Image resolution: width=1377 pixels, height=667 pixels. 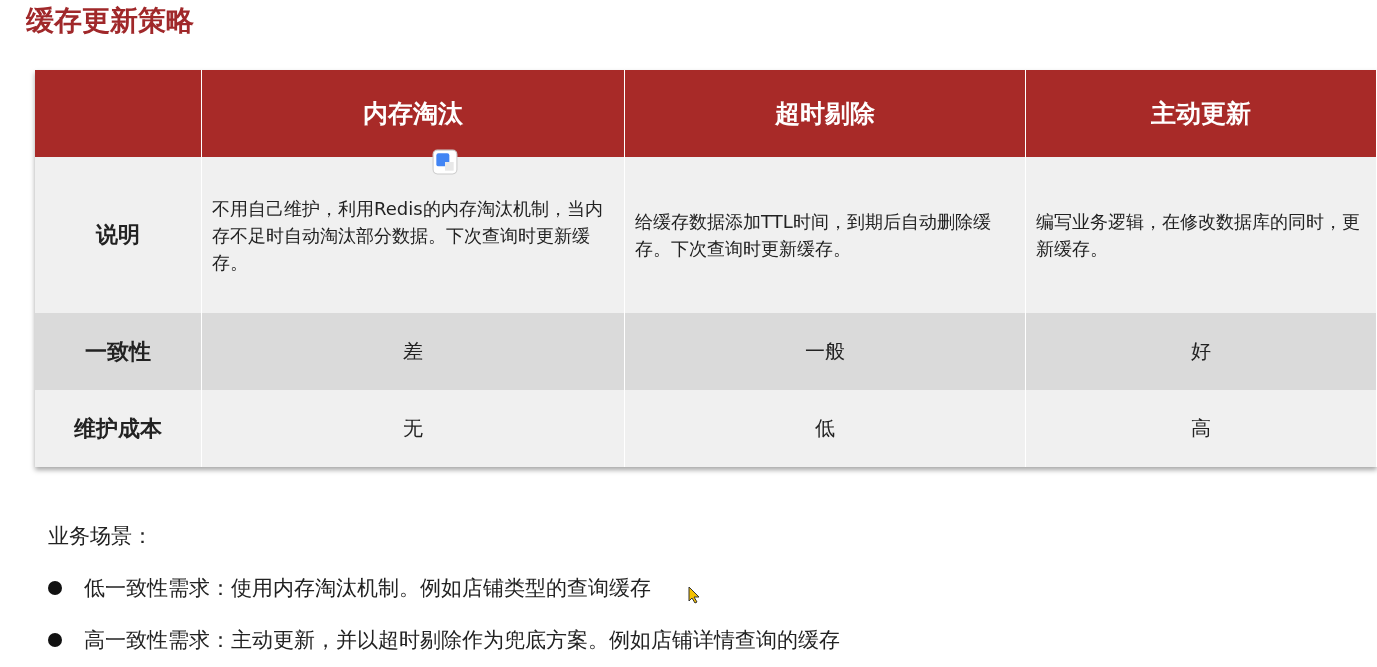 What do you see at coordinates (110, 21) in the screenshot?
I see `slide-title: 缓存更新策略` at bounding box center [110, 21].